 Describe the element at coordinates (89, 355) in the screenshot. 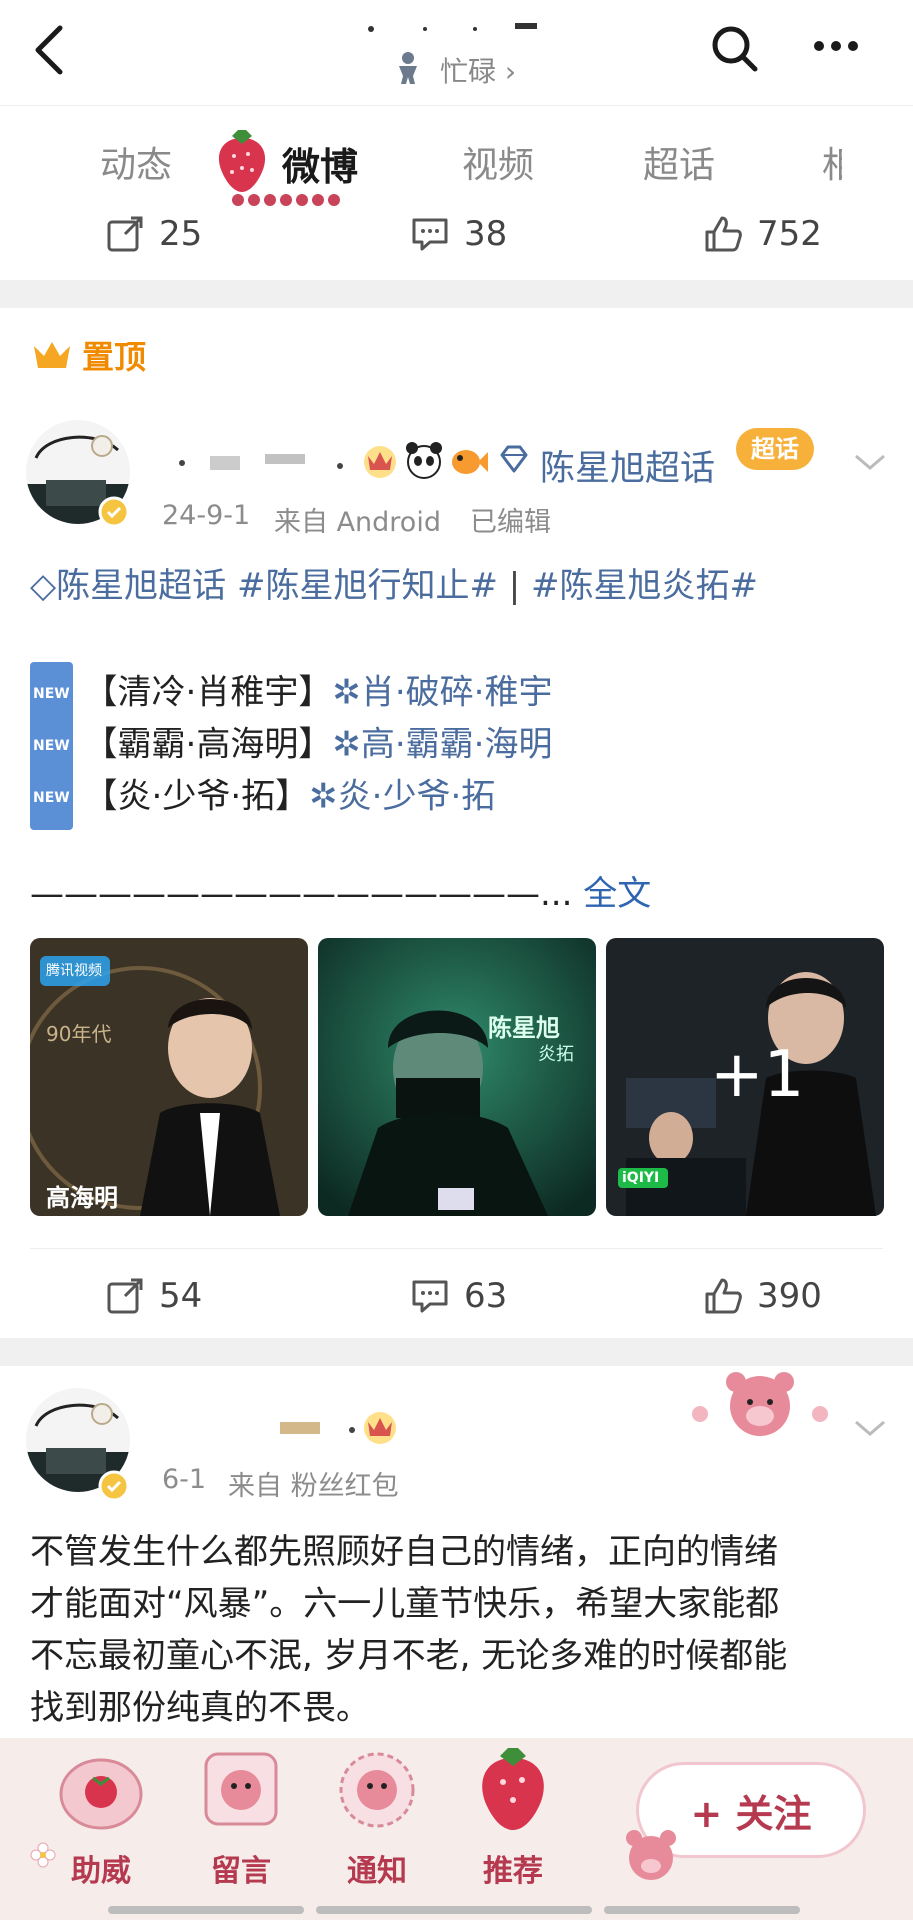

I see `pinned-label: 置顶` at that location.